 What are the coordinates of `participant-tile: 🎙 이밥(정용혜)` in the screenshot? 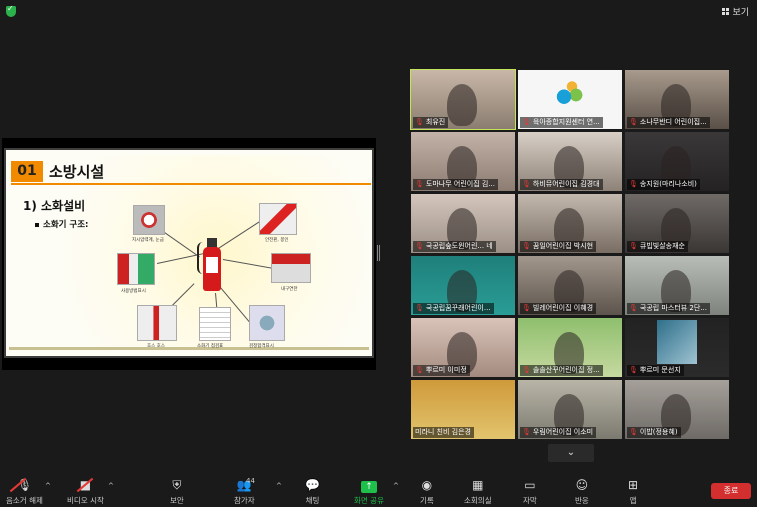 It's located at (677, 409).